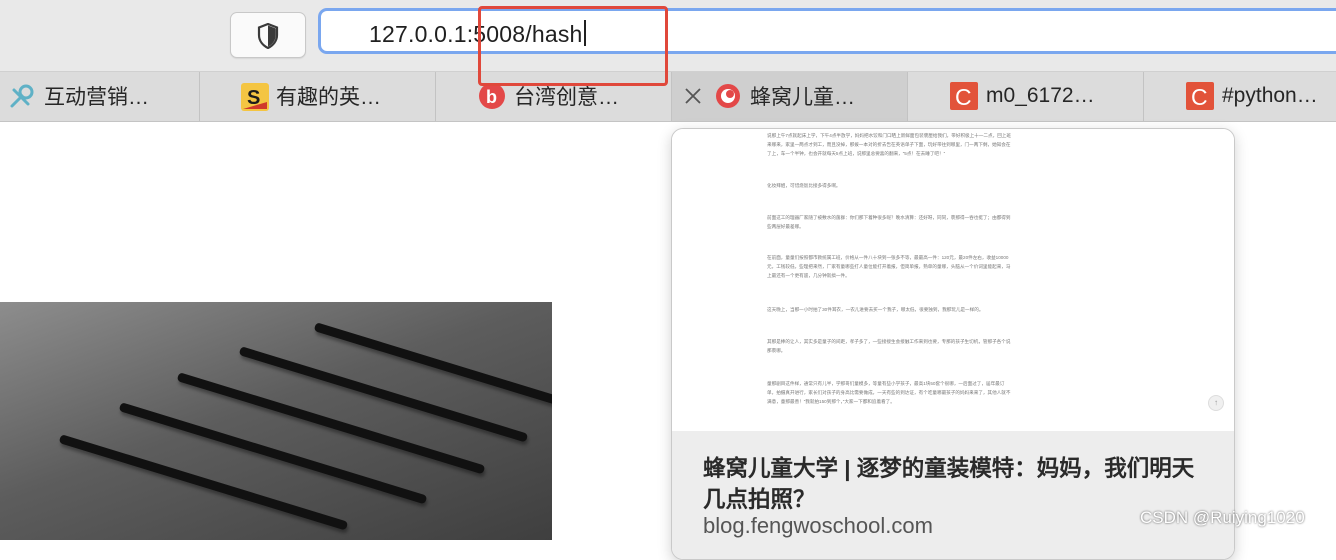 The image size is (1336, 560). Describe the element at coordinates (827, 31) in the screenshot. I see `address-bar: 127.0.0.1:5008/hash` at that location.